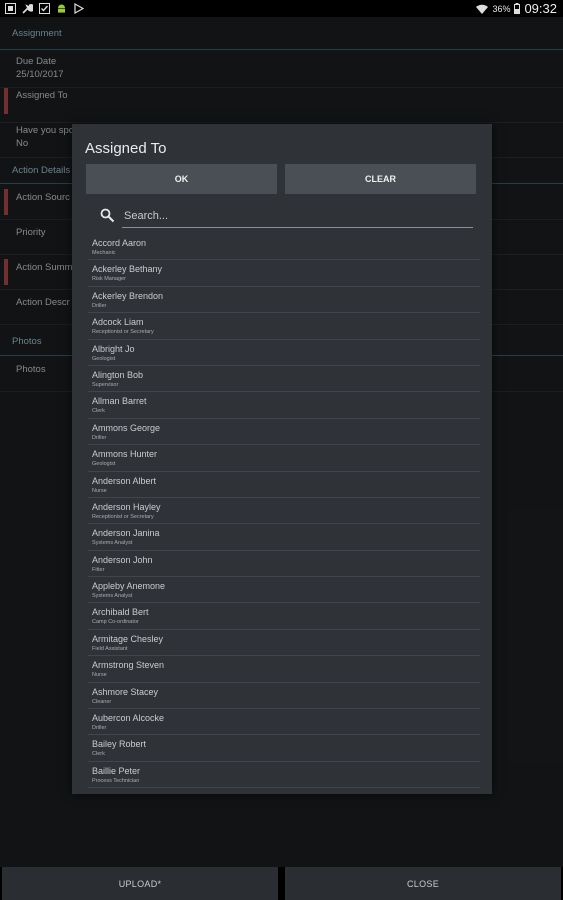 The height and width of the screenshot is (900, 563). What do you see at coordinates (98, 569) in the screenshot?
I see `person-role: Fitter` at bounding box center [98, 569].